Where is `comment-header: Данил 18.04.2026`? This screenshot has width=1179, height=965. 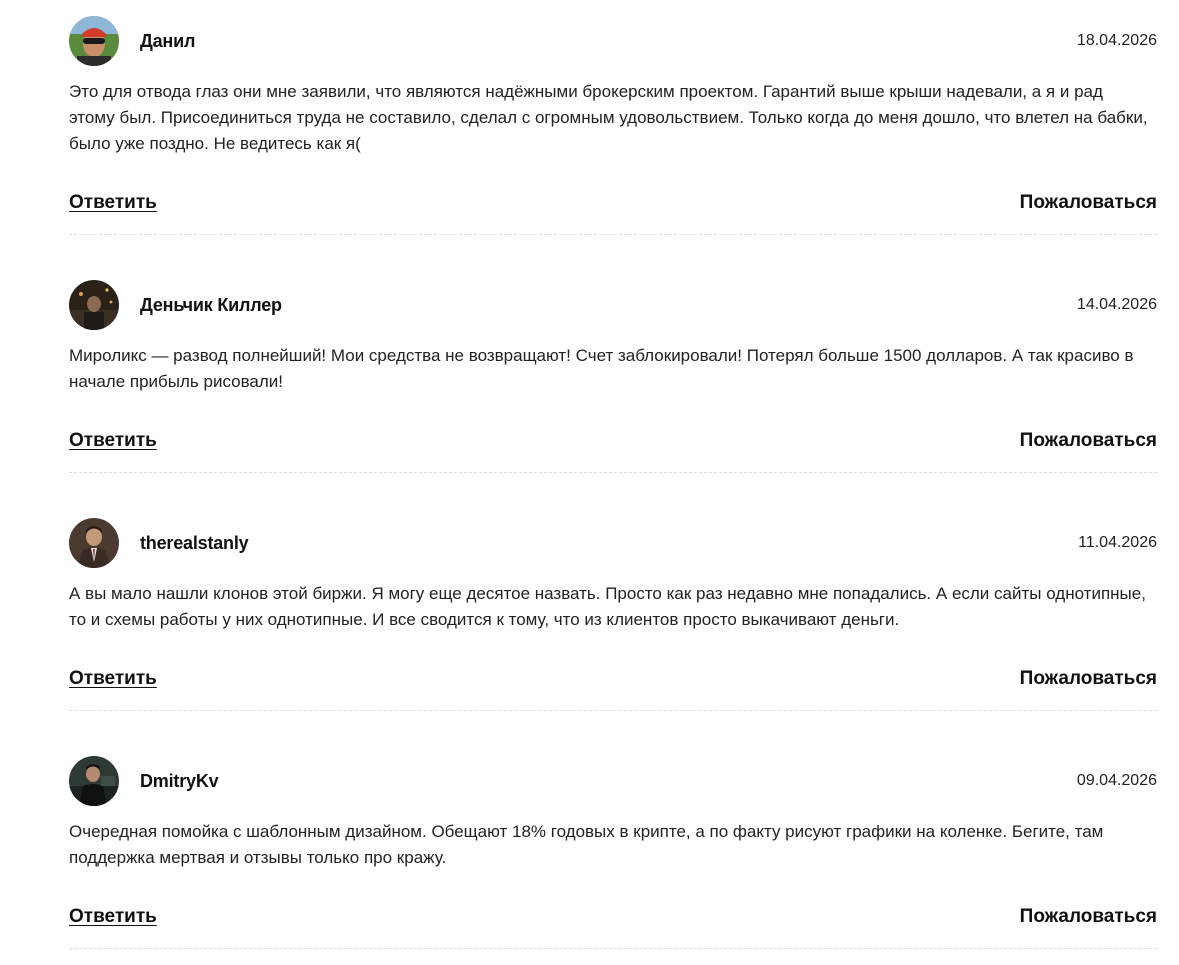 comment-header: Данил 18.04.2026 is located at coordinates (613, 41).